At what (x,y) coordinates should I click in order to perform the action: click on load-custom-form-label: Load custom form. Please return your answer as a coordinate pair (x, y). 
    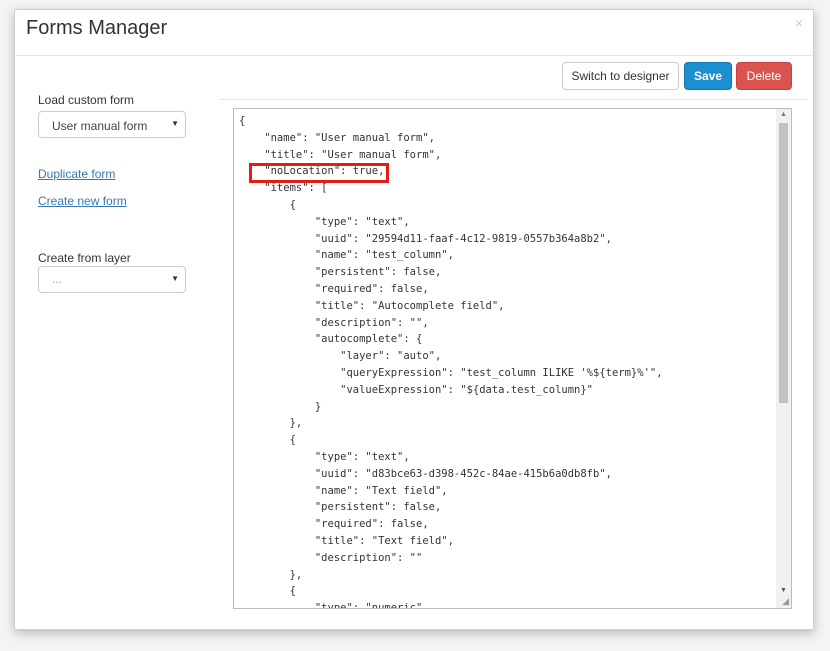
    Looking at the image, I should click on (86, 100).